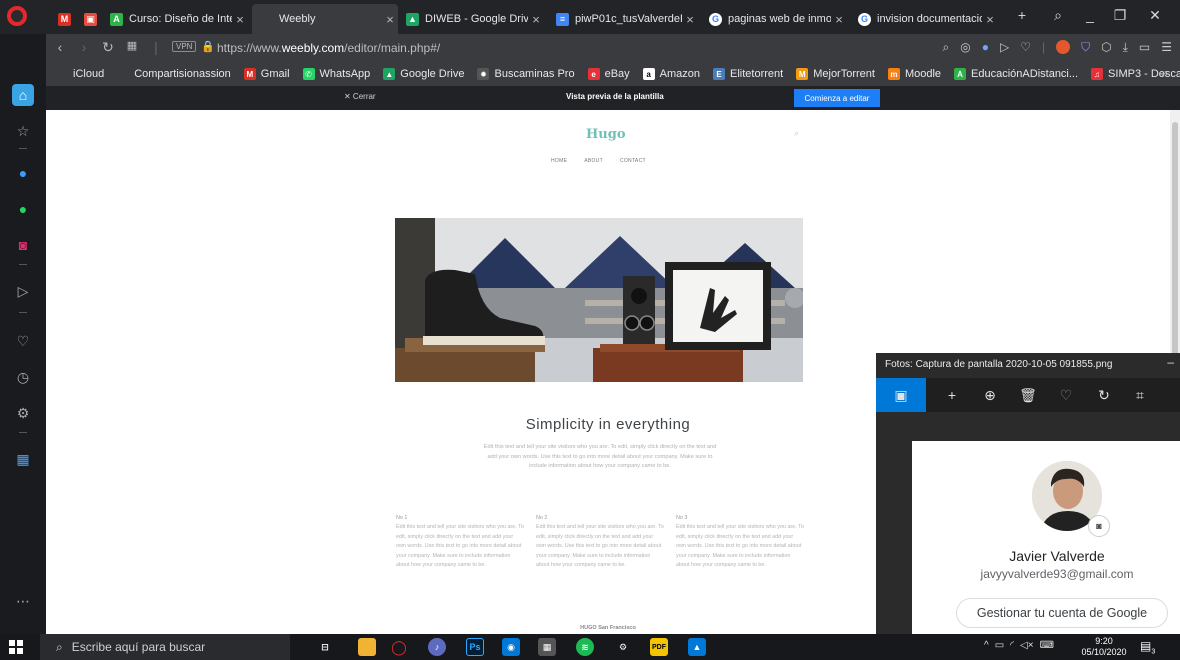 This screenshot has width=1180, height=660. What do you see at coordinates (1170, 362) in the screenshot?
I see `photos-minimize-button: –` at bounding box center [1170, 362].